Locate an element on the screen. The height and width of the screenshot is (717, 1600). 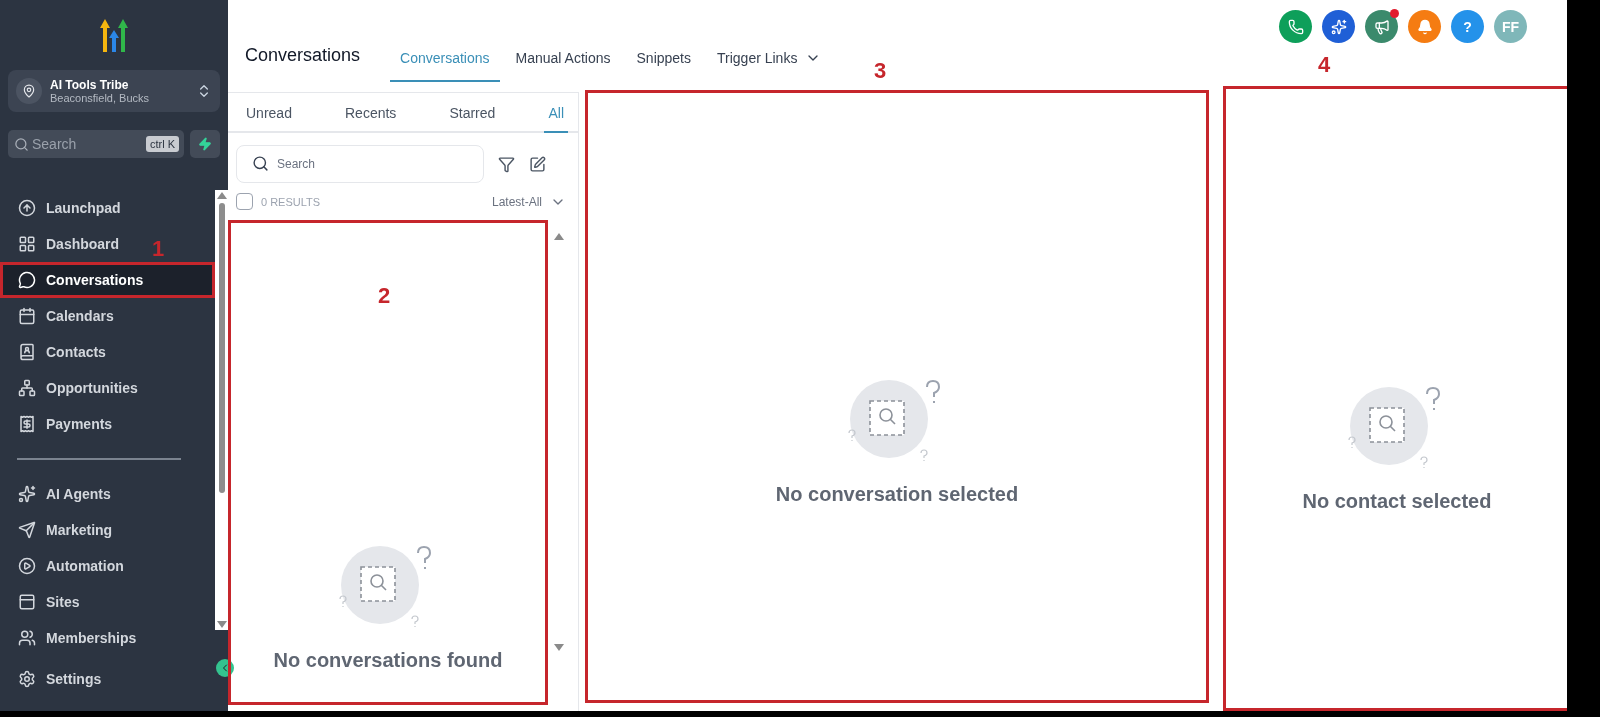
sidebar-item: Calendars is located at coordinates (63, 316).